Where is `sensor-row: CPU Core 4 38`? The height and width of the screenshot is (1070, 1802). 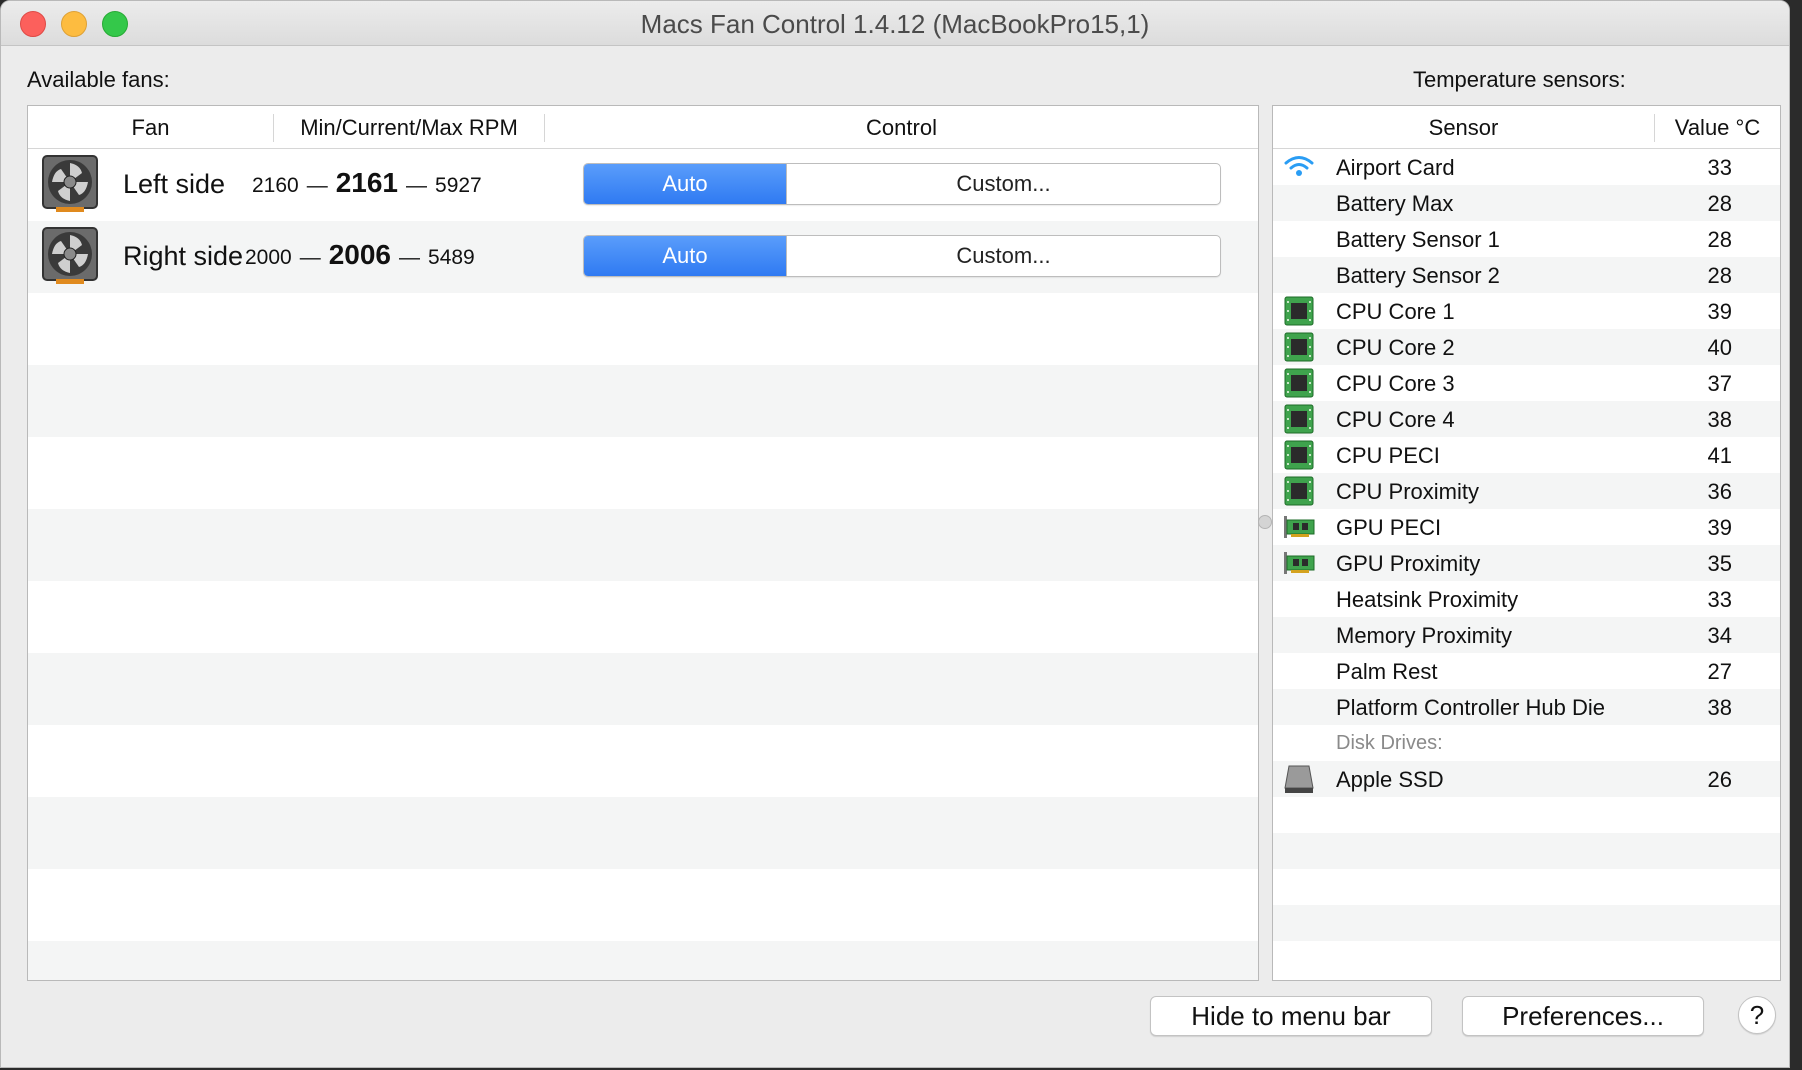 sensor-row: CPU Core 4 38 is located at coordinates (1526, 419).